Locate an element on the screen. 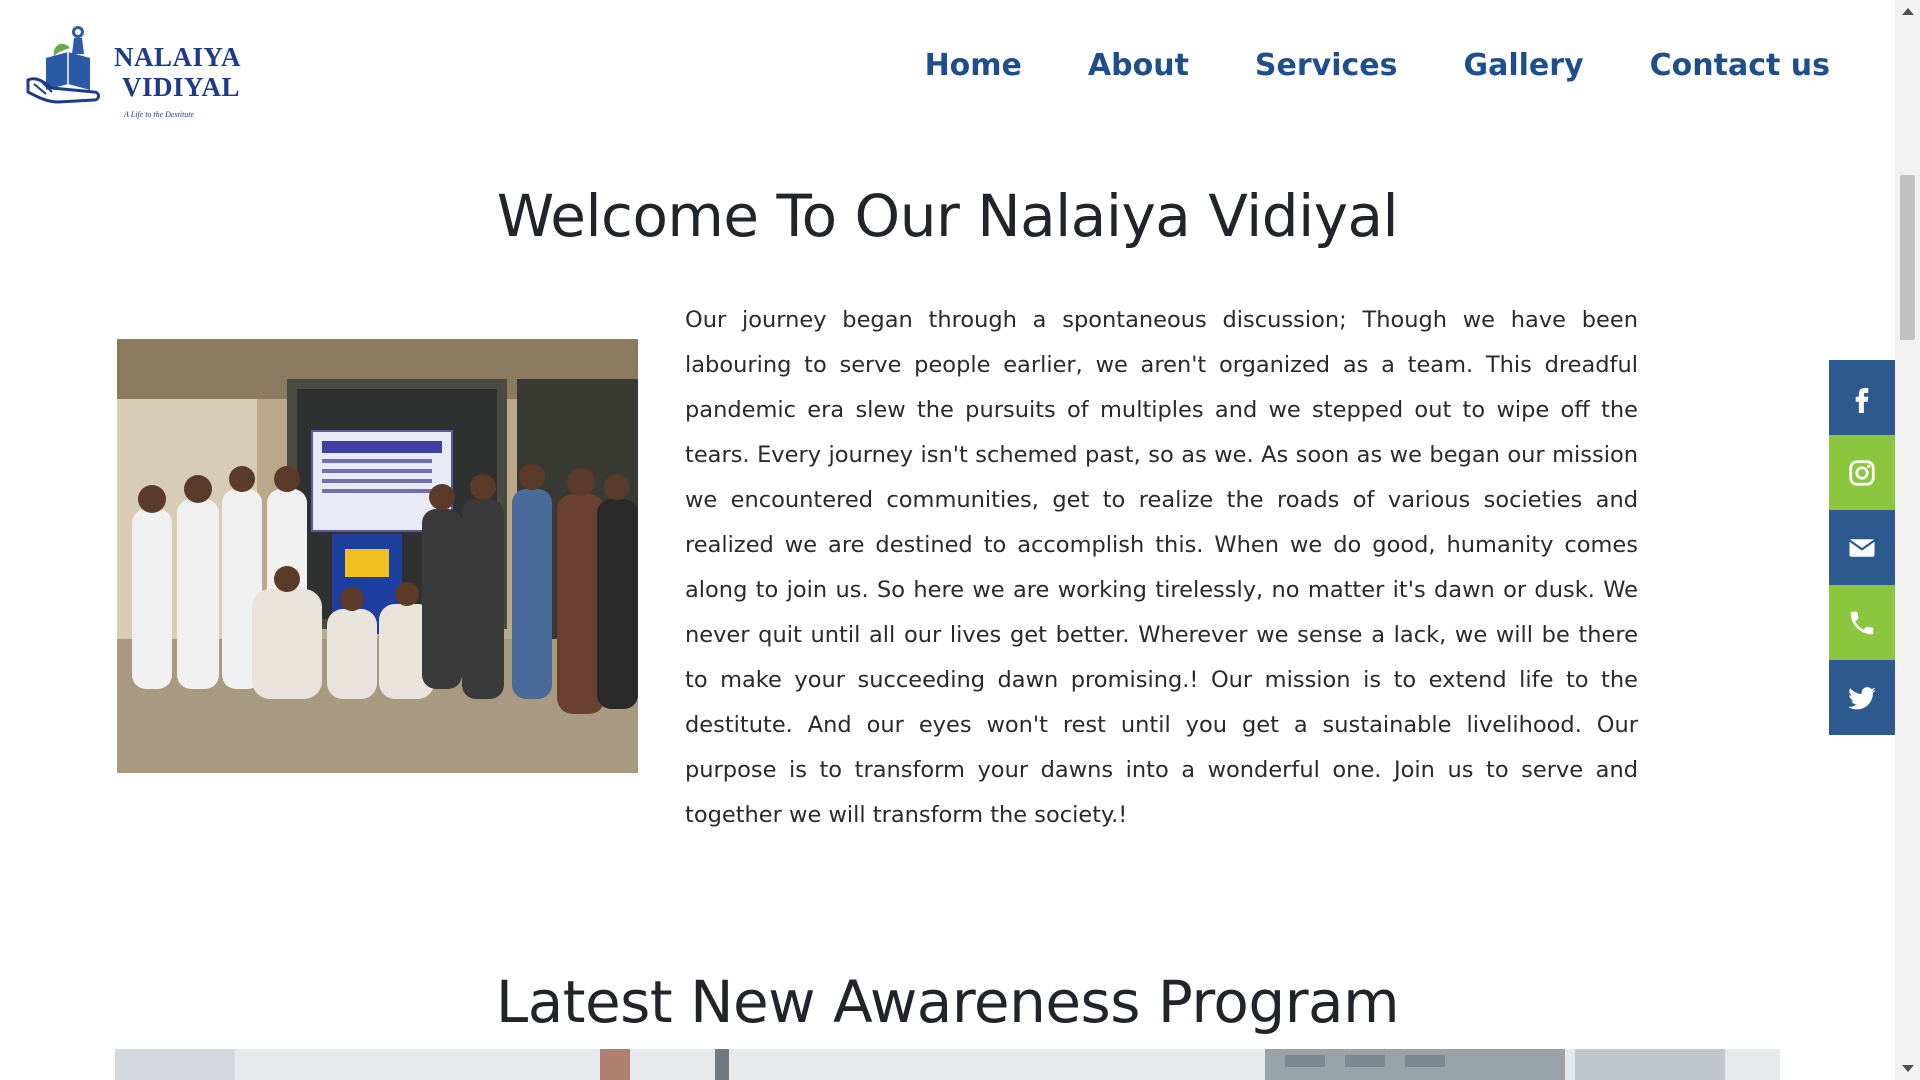  welcome-heading: Welcome To Our Nalaiya Vidiyal is located at coordinates (947, 216).